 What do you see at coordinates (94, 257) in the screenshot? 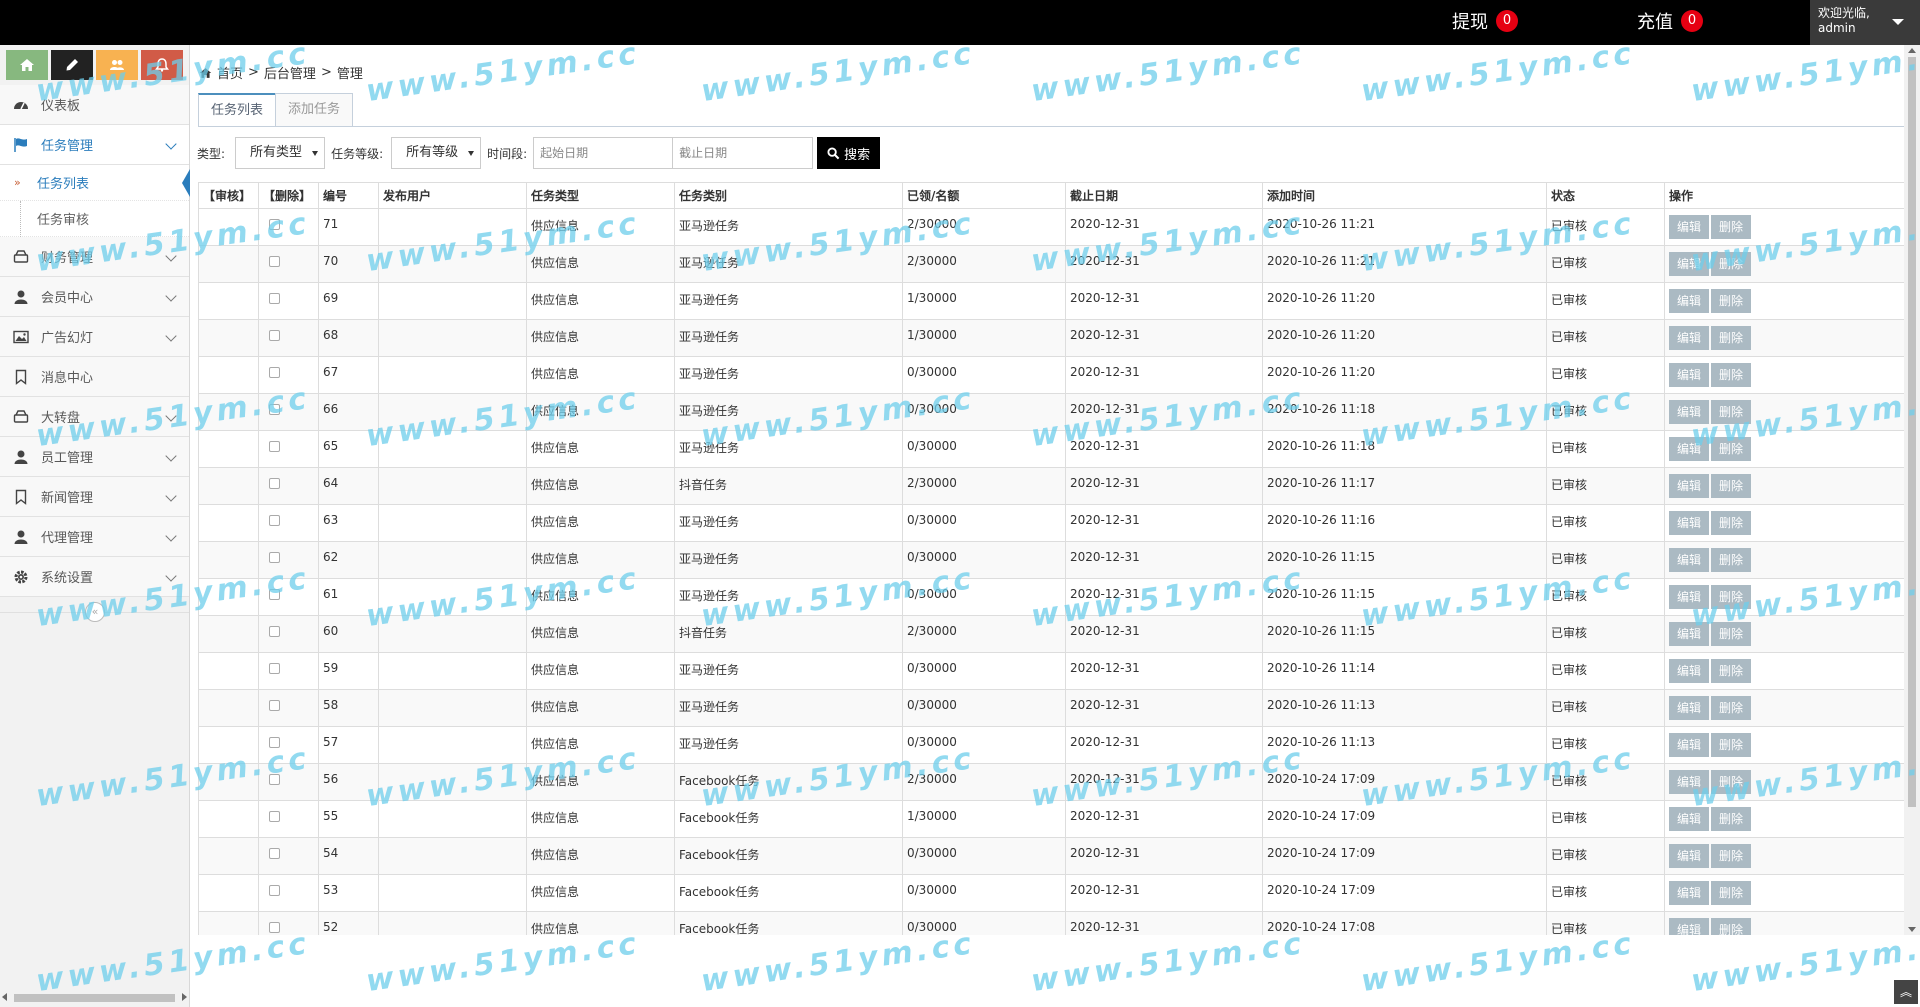
I see `sidebar-item-finance: 财务管理` at bounding box center [94, 257].